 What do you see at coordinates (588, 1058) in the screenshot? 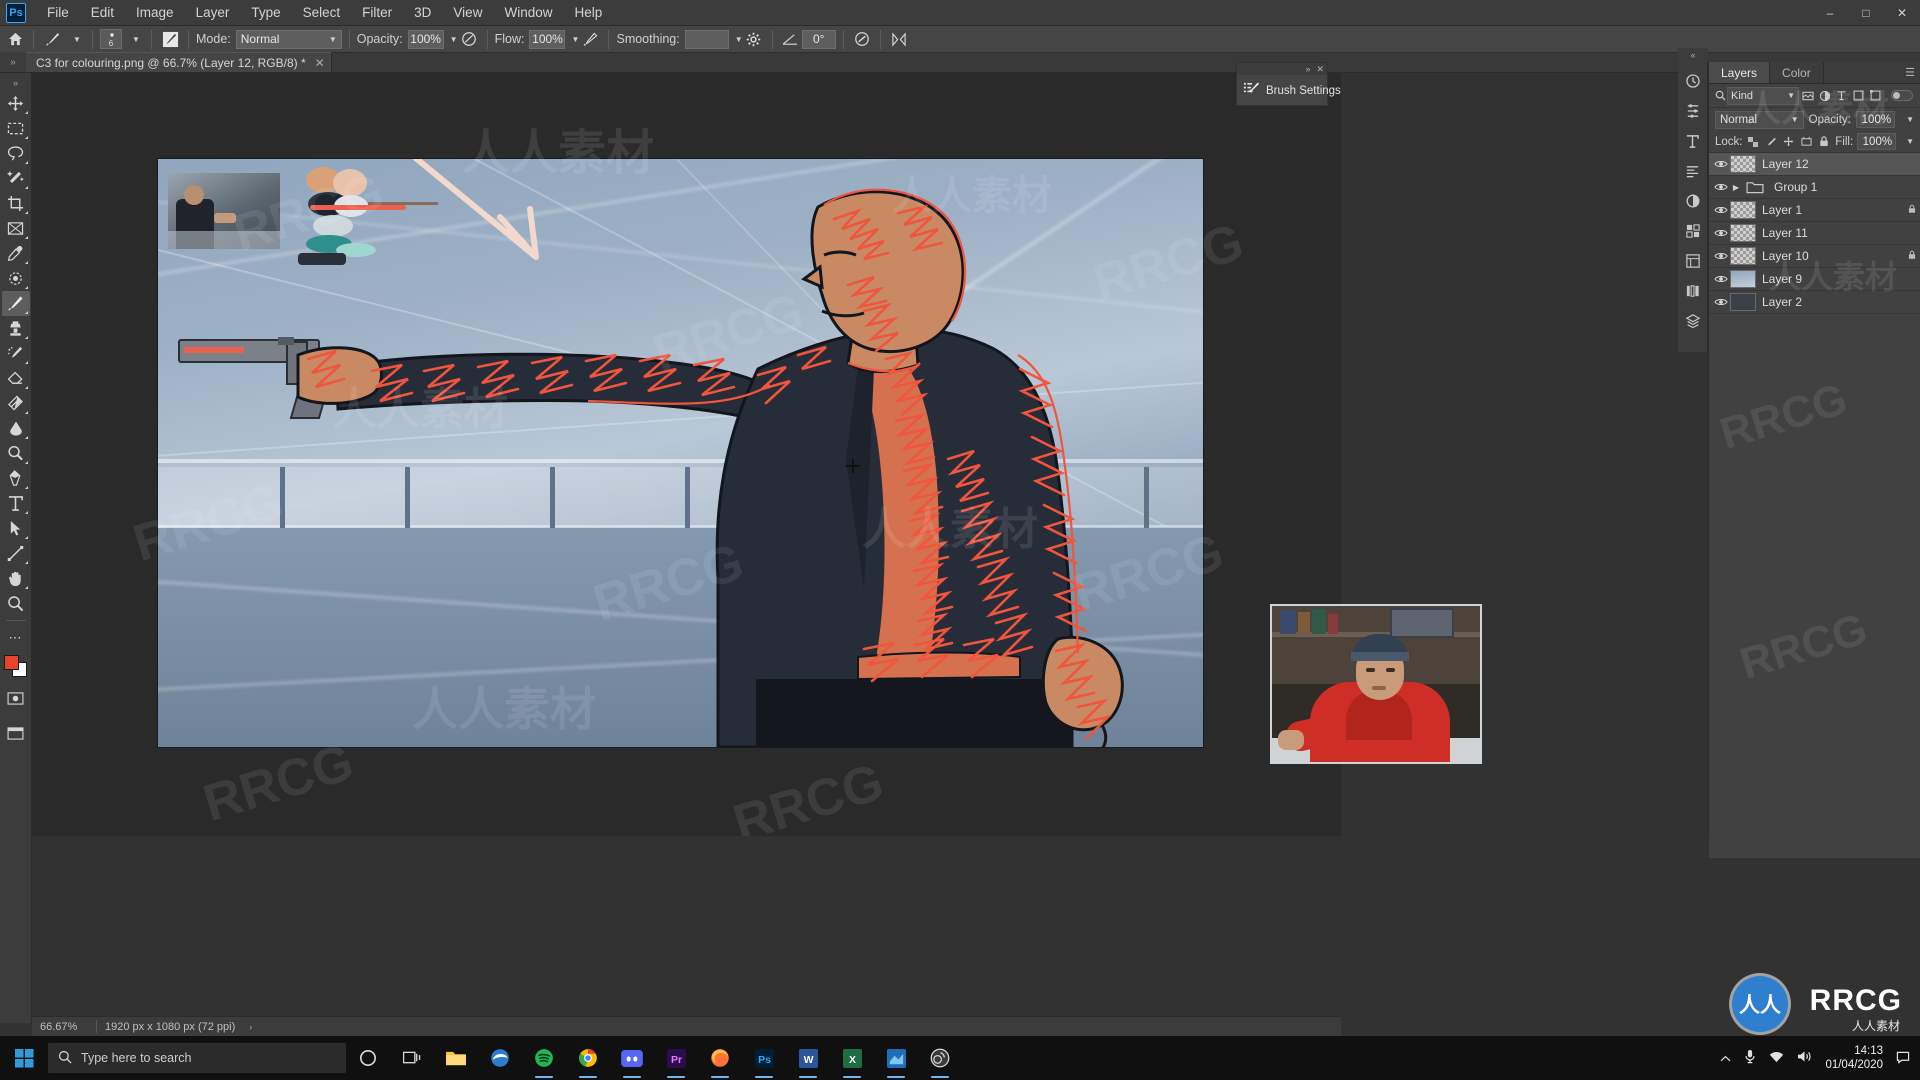
I see `google-chrome-icon` at bounding box center [588, 1058].